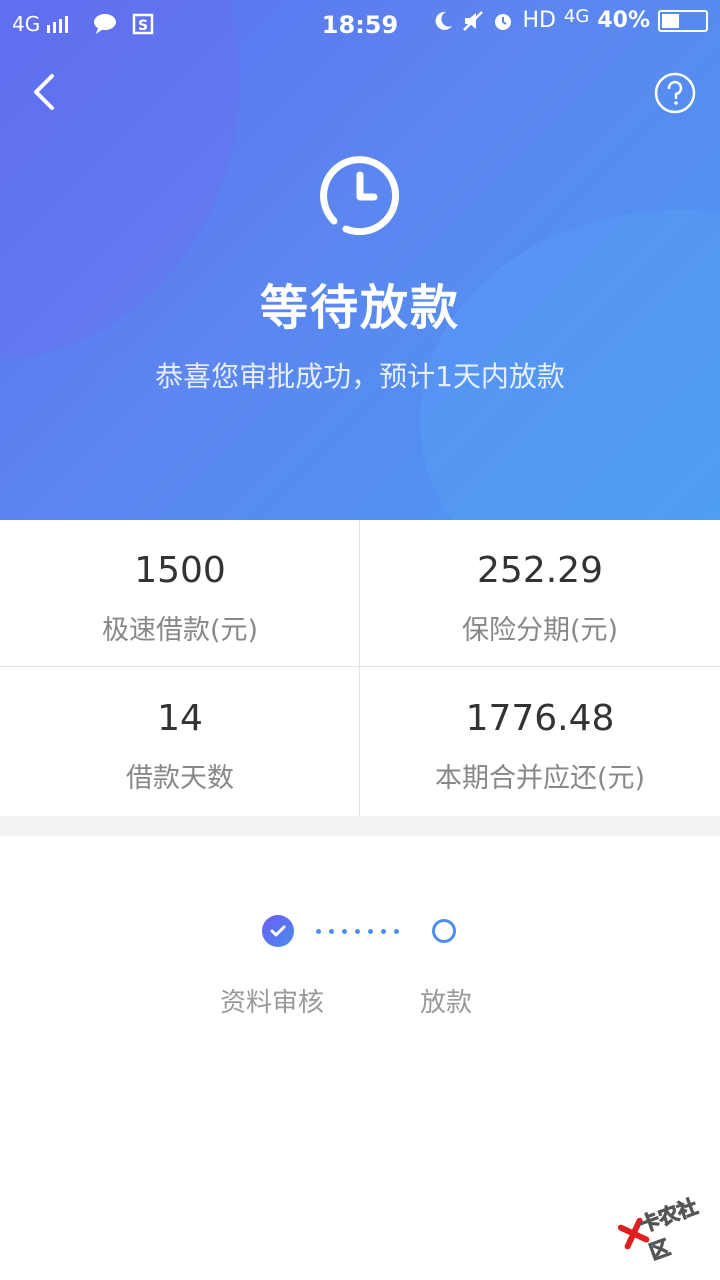  Describe the element at coordinates (503, 21) in the screenshot. I see `alarm-icon` at that location.